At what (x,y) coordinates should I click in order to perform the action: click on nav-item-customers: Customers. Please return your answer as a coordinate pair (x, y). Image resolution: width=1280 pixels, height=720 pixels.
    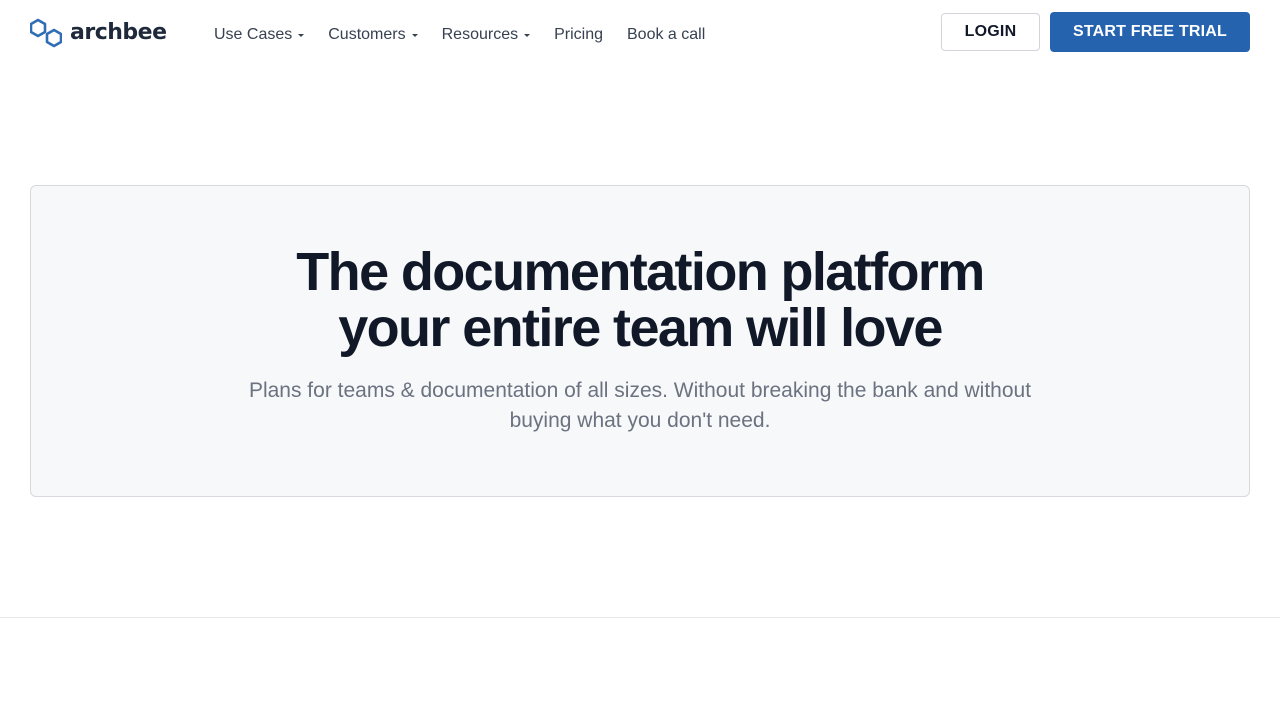
    Looking at the image, I should click on (373, 35).